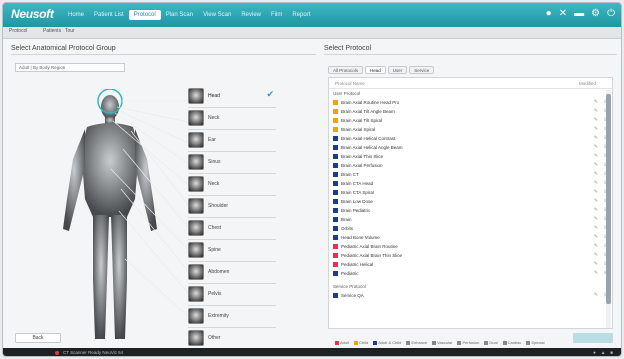 The image size is (624, 359). What do you see at coordinates (52, 31) in the screenshot?
I see `toolbar-item-patients: Patients` at bounding box center [52, 31].